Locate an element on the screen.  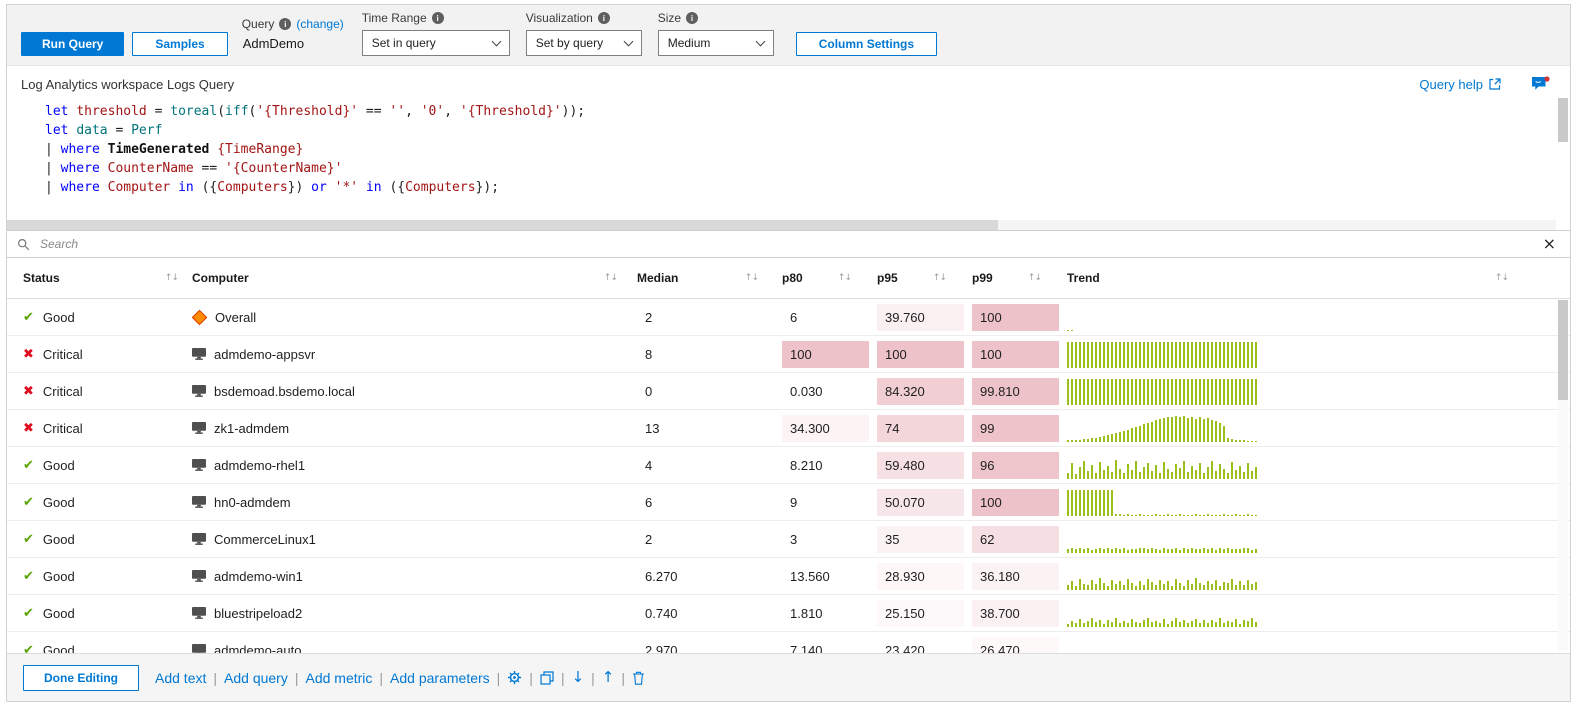
column-header-trend: Trend ↑↓ is located at coordinates (1318, 278).